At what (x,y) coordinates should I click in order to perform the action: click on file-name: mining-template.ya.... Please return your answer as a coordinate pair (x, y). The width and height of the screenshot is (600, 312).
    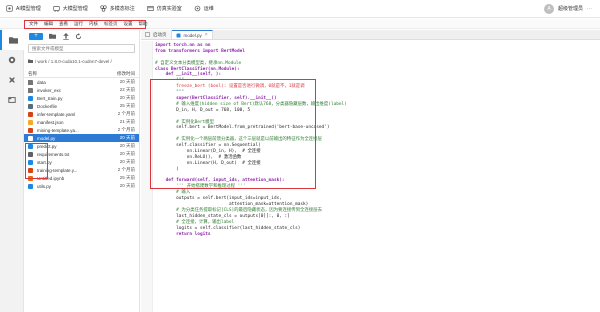
    Looking at the image, I should click on (58, 130).